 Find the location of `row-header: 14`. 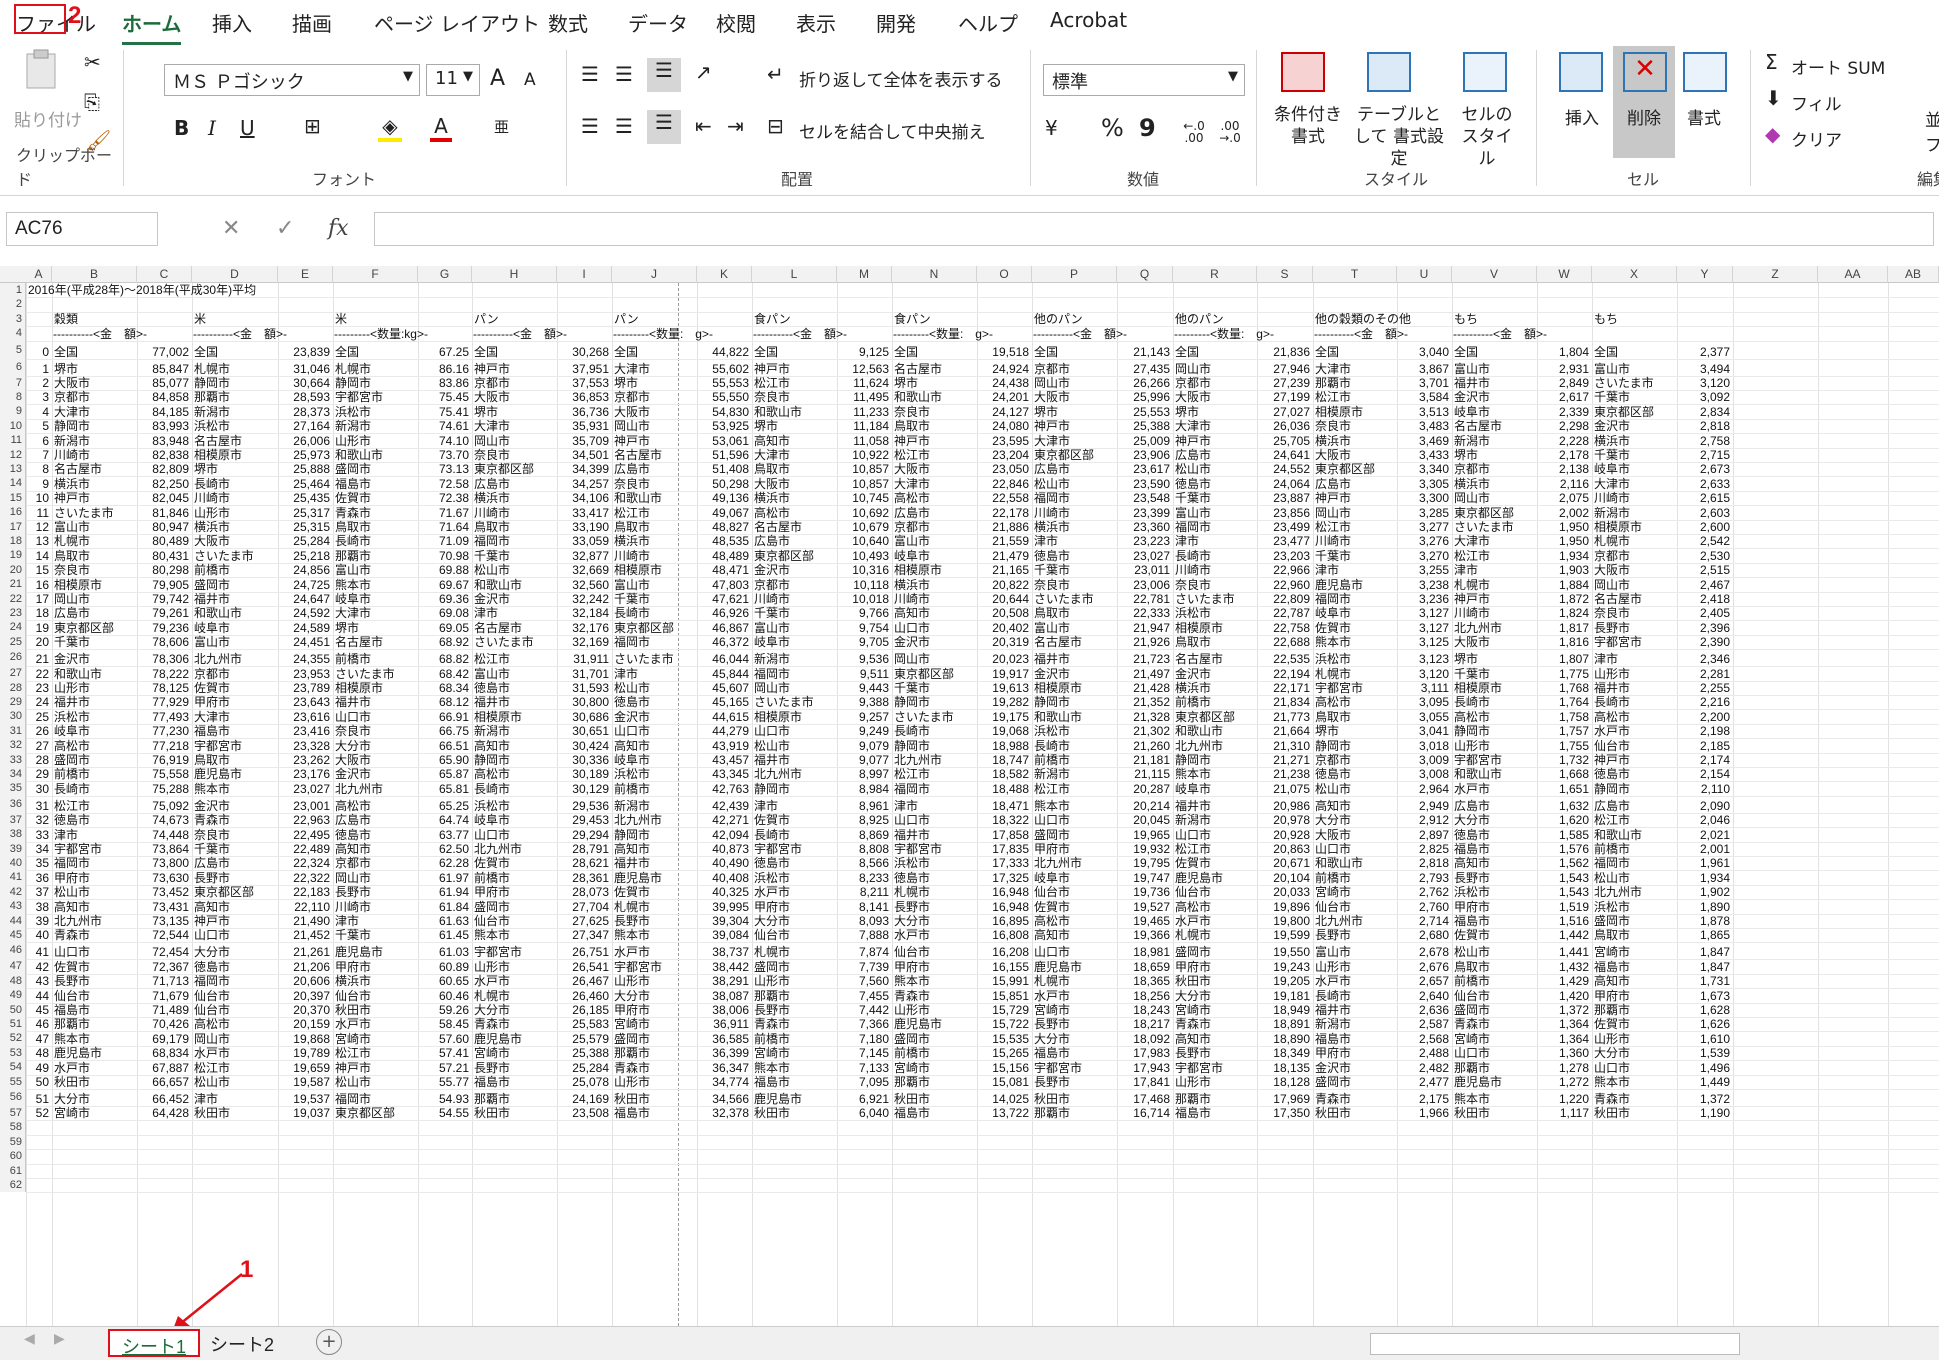

row-header: 14 is located at coordinates (13, 483).